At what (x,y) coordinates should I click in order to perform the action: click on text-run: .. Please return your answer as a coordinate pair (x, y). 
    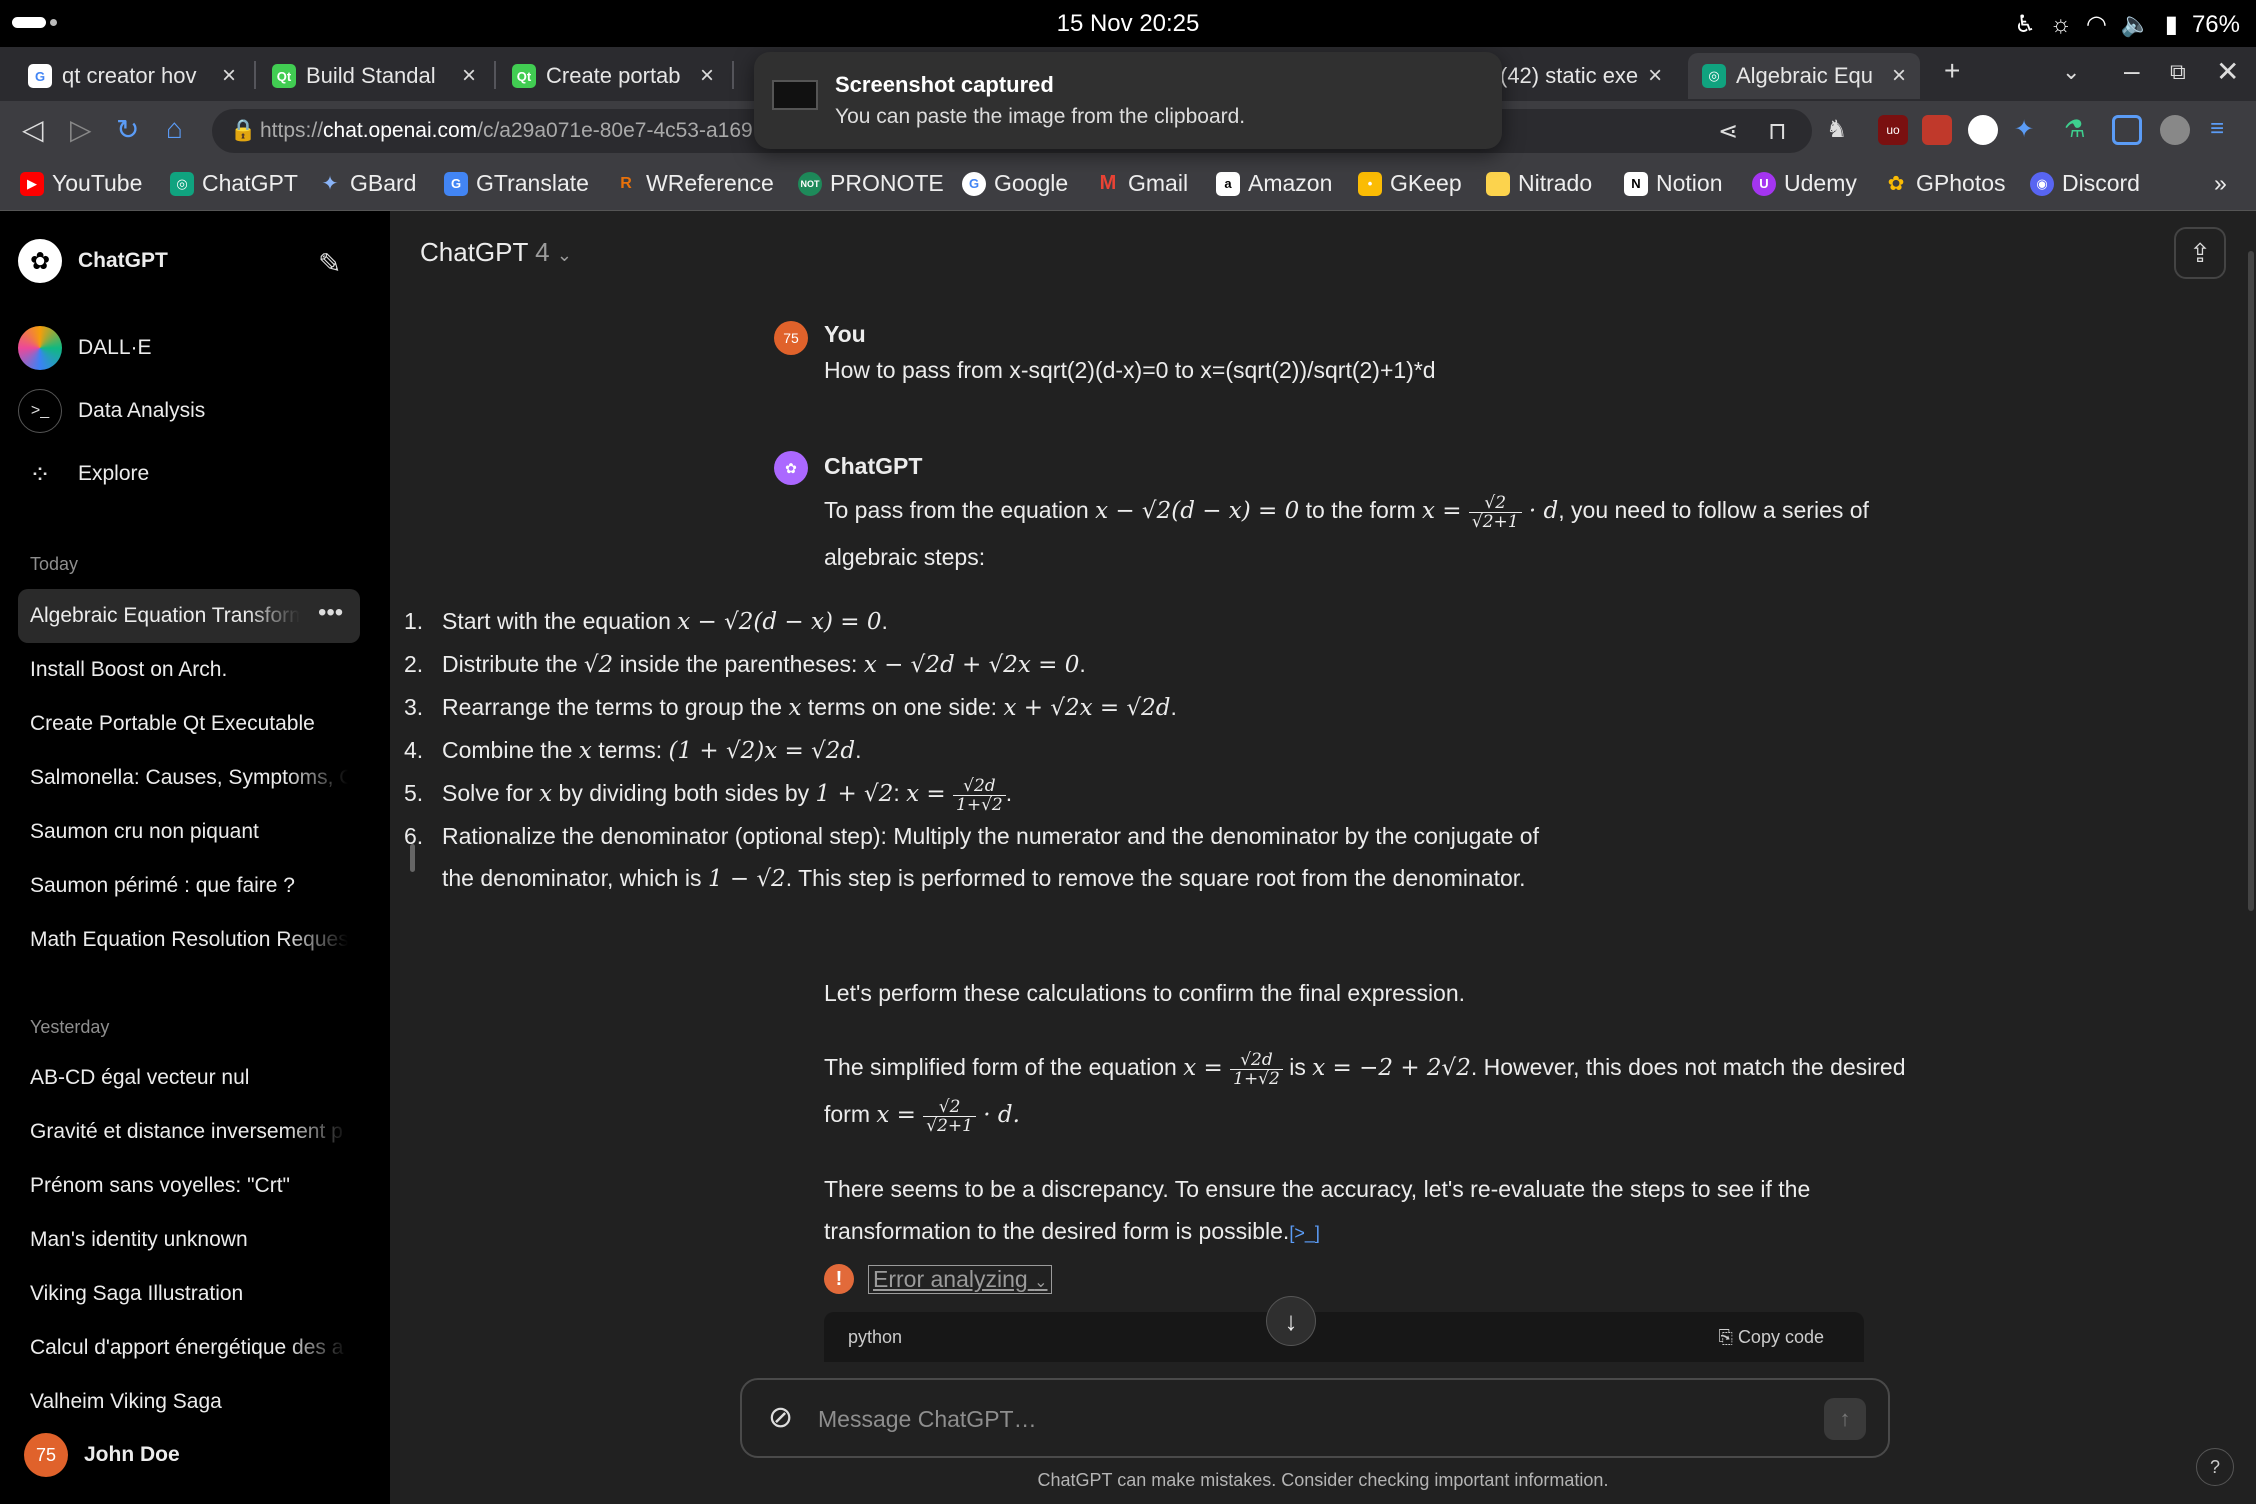
    Looking at the image, I should click on (1082, 664).